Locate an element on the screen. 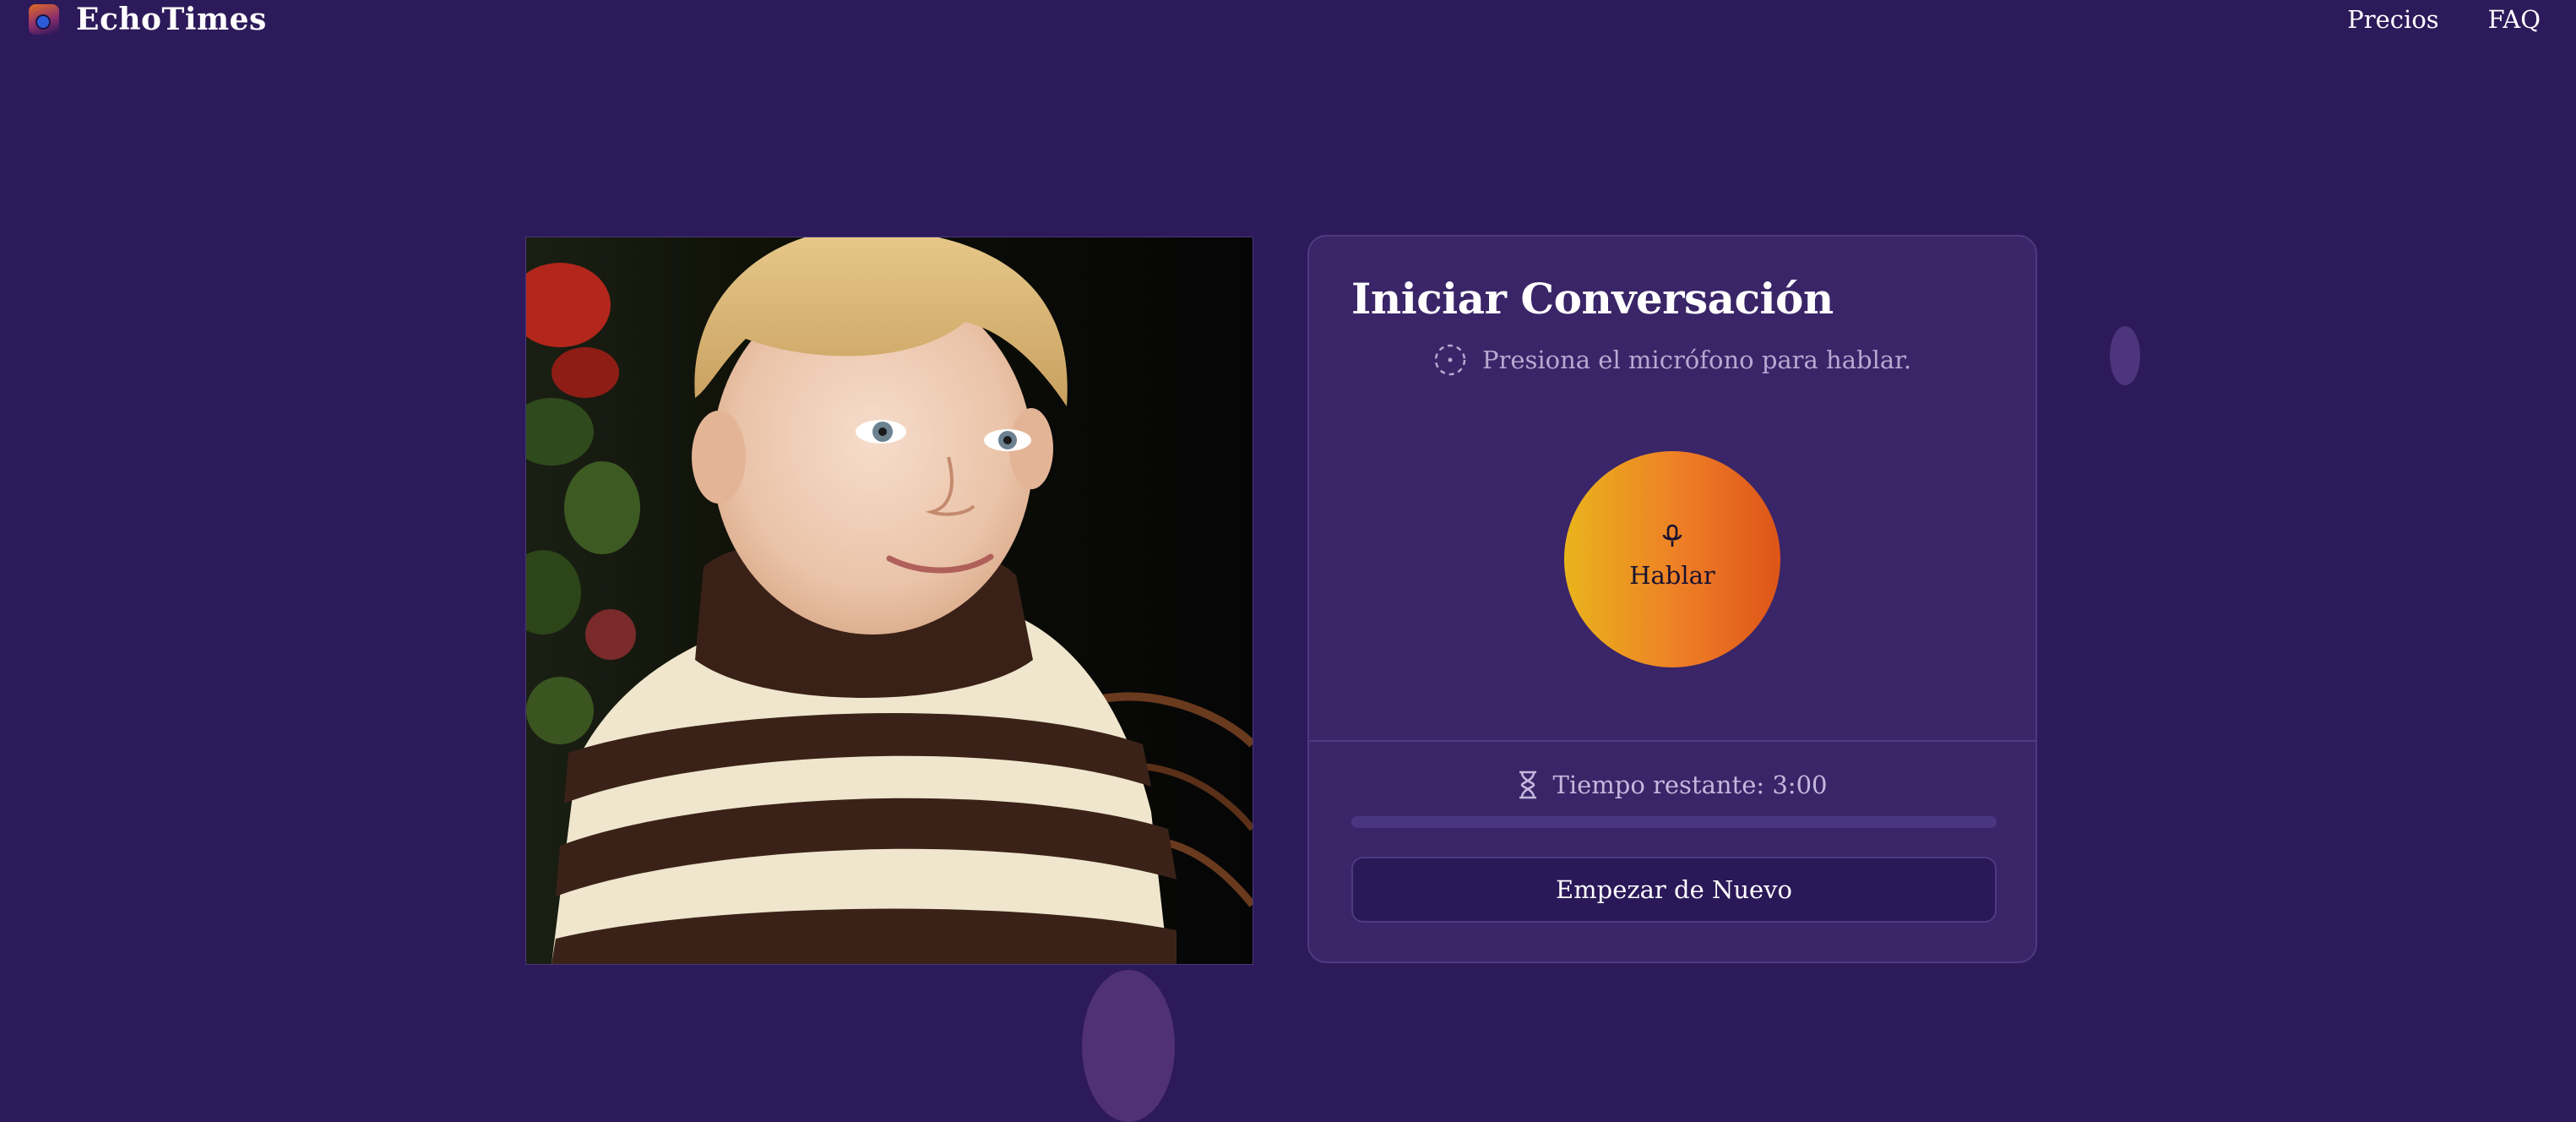 This screenshot has width=2576, height=1122. talk-button-label: Hablar is located at coordinates (1672, 575).